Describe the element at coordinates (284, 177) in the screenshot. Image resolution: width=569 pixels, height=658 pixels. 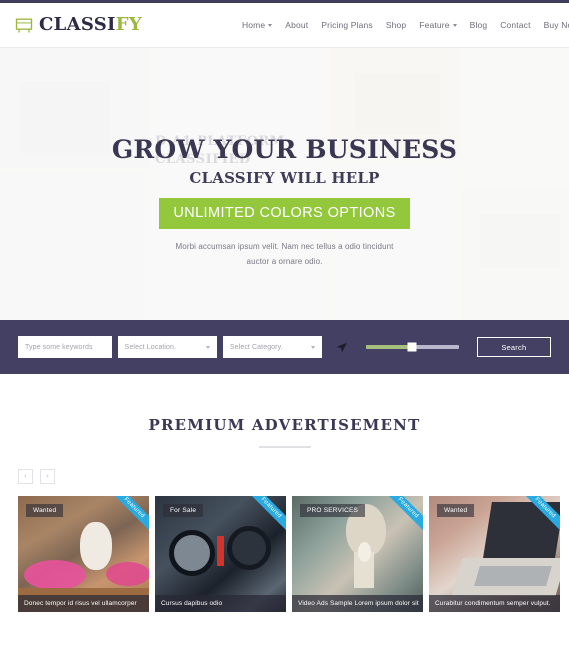
I see `hero-subheading: CLASSIFY WILL HELP` at that location.